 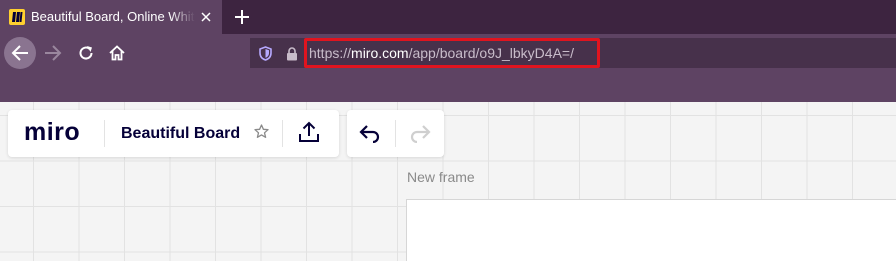 What do you see at coordinates (452, 53) in the screenshot?
I see `url-highlight-box` at bounding box center [452, 53].